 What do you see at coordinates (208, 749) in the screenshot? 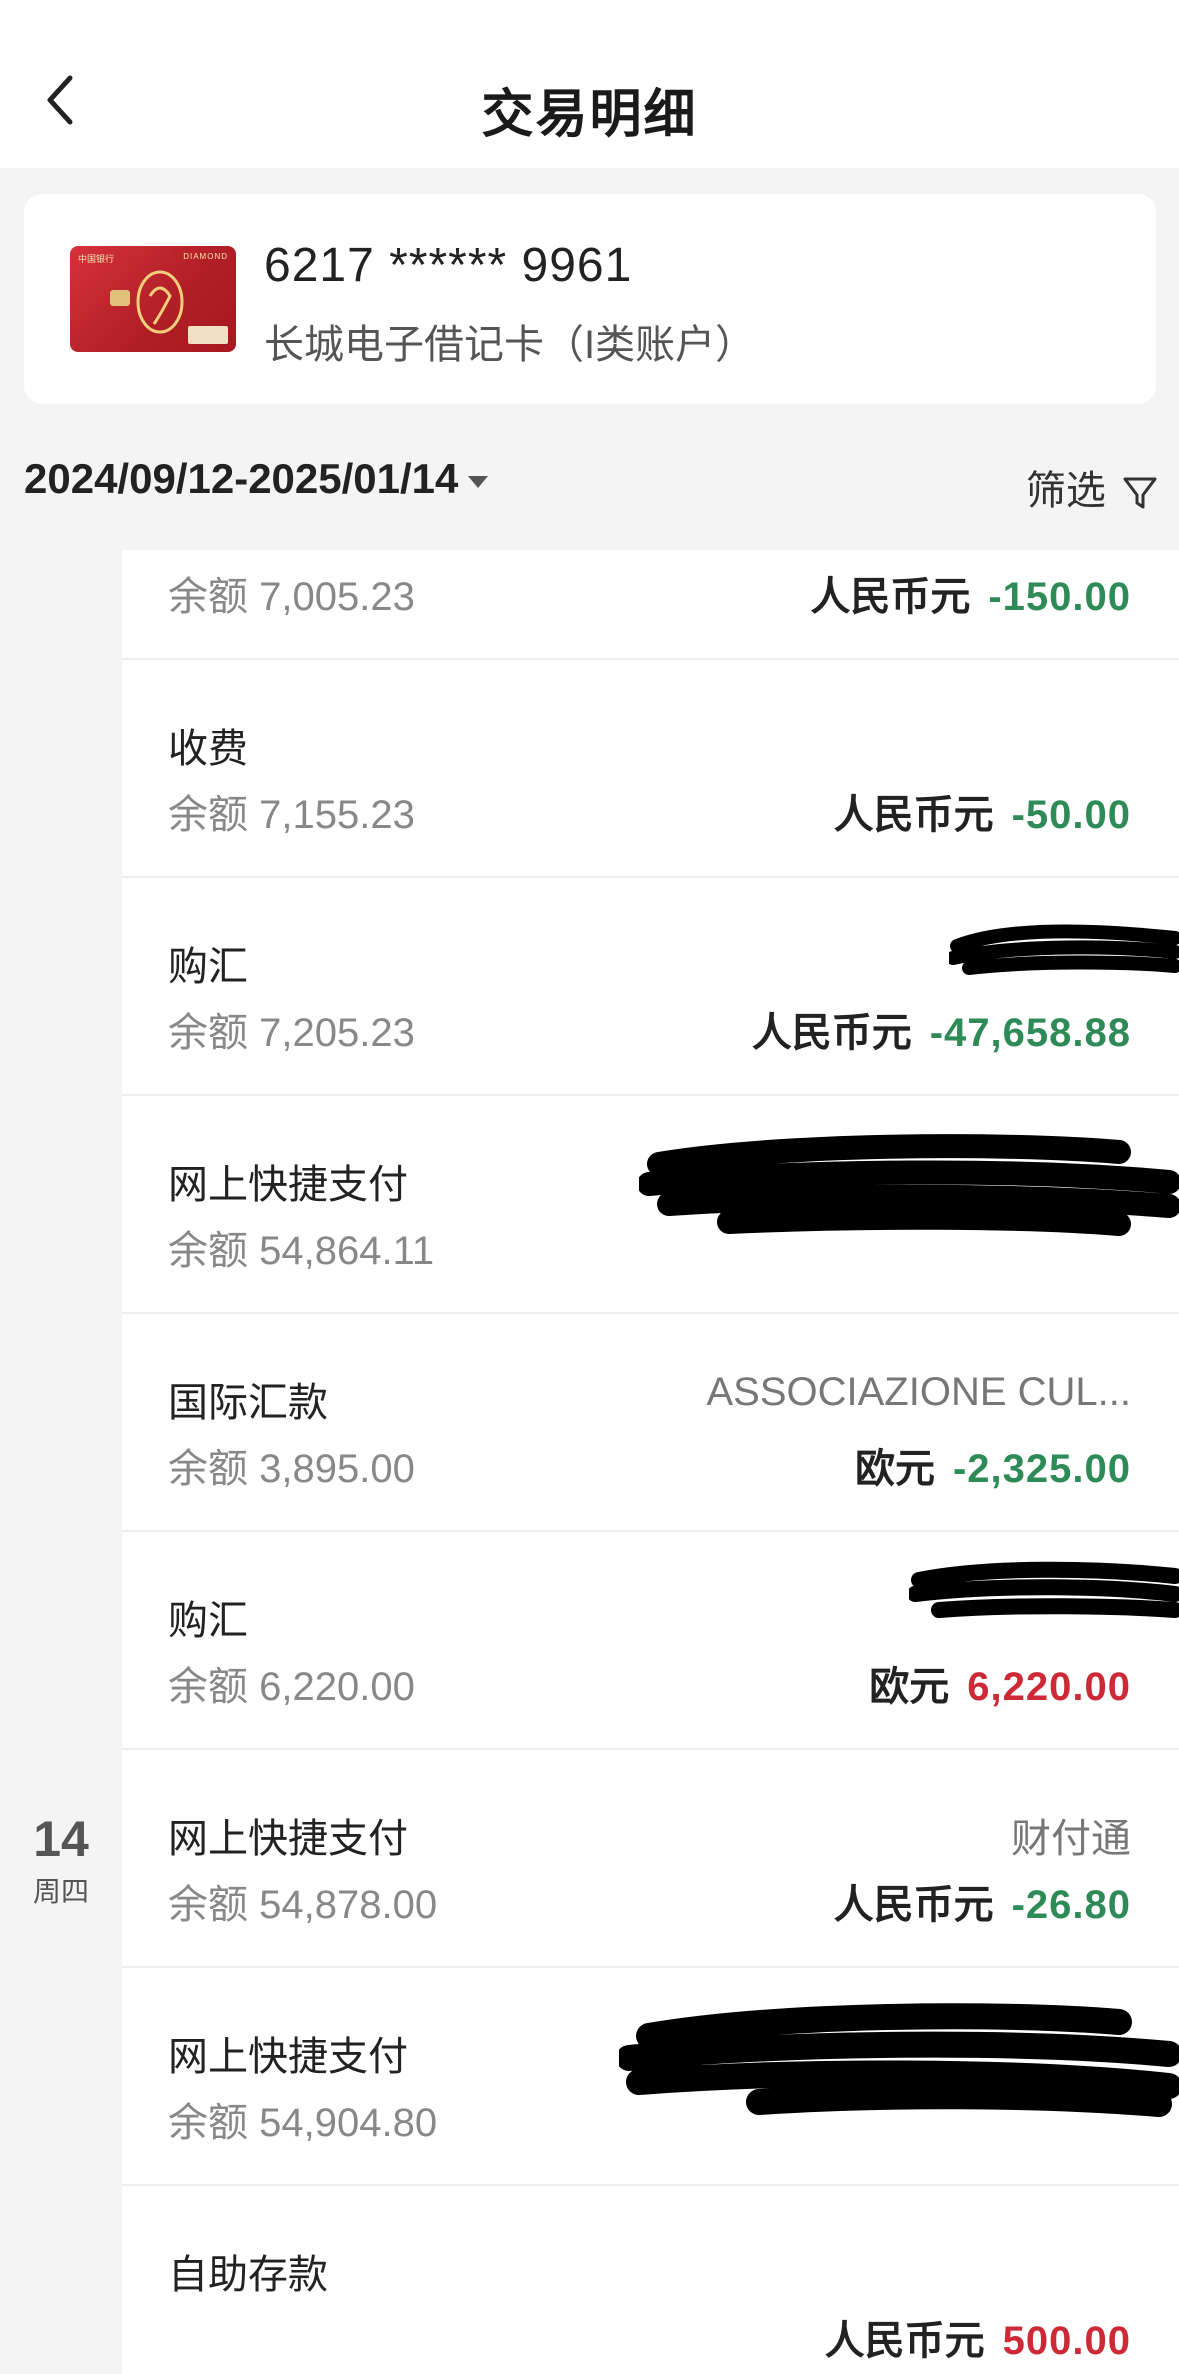
I see `transaction-type: 收费` at bounding box center [208, 749].